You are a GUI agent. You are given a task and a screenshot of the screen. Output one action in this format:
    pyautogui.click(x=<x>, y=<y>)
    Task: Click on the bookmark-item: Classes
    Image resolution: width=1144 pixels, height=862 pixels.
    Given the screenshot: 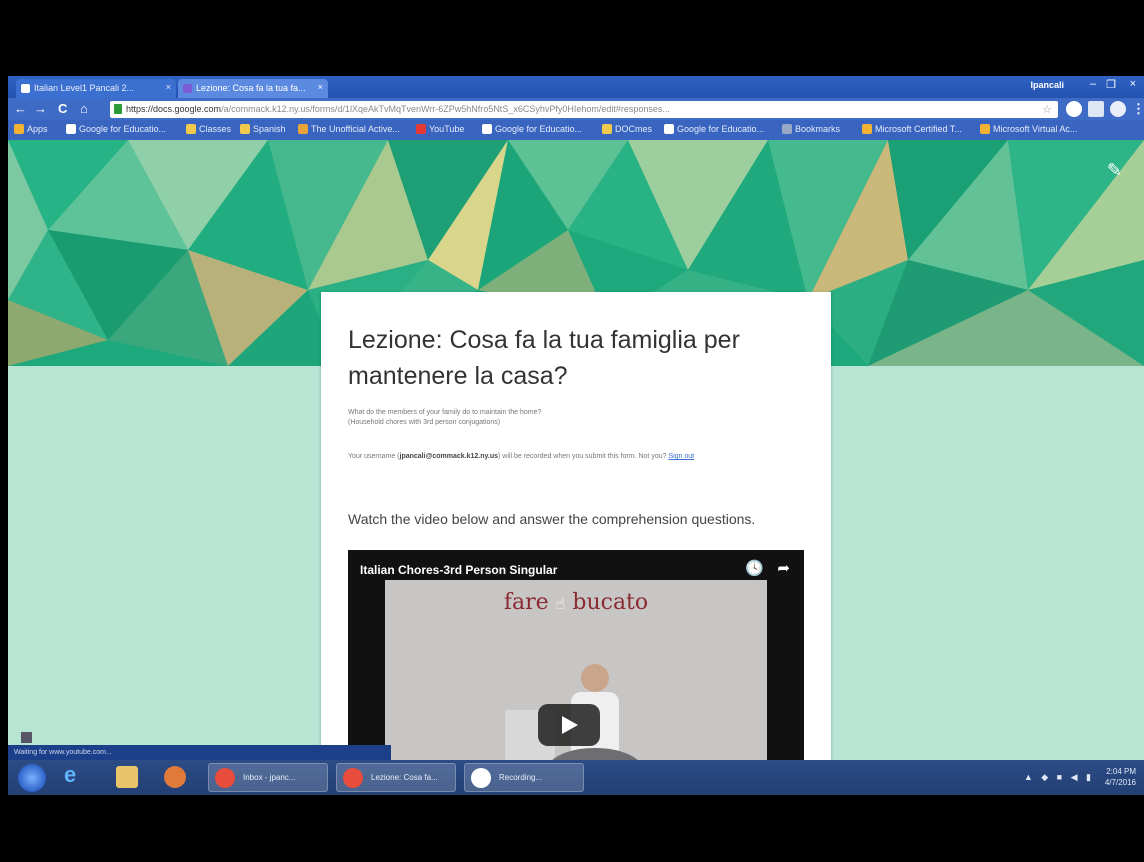 What is the action you would take?
    pyautogui.click(x=208, y=129)
    